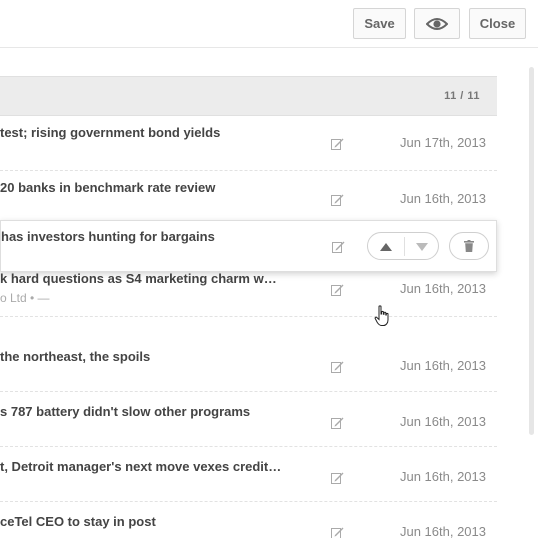 The image size is (538, 538). I want to click on trash-icon, so click(469, 246).